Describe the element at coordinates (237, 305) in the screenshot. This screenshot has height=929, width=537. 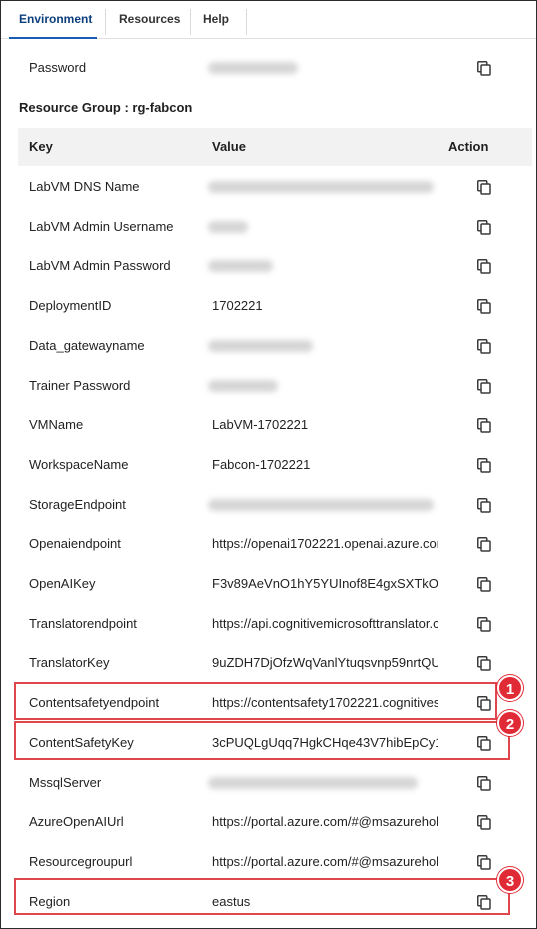
I see `row-value: 1702221` at that location.